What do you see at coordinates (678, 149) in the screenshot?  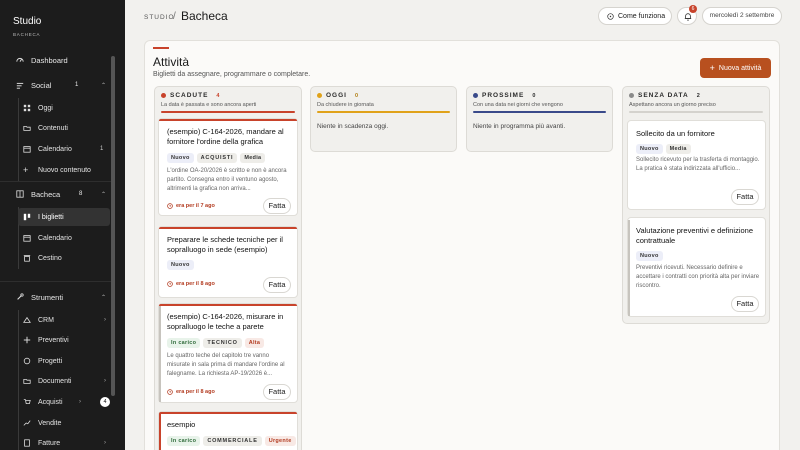 I see `tag-priority: Media` at bounding box center [678, 149].